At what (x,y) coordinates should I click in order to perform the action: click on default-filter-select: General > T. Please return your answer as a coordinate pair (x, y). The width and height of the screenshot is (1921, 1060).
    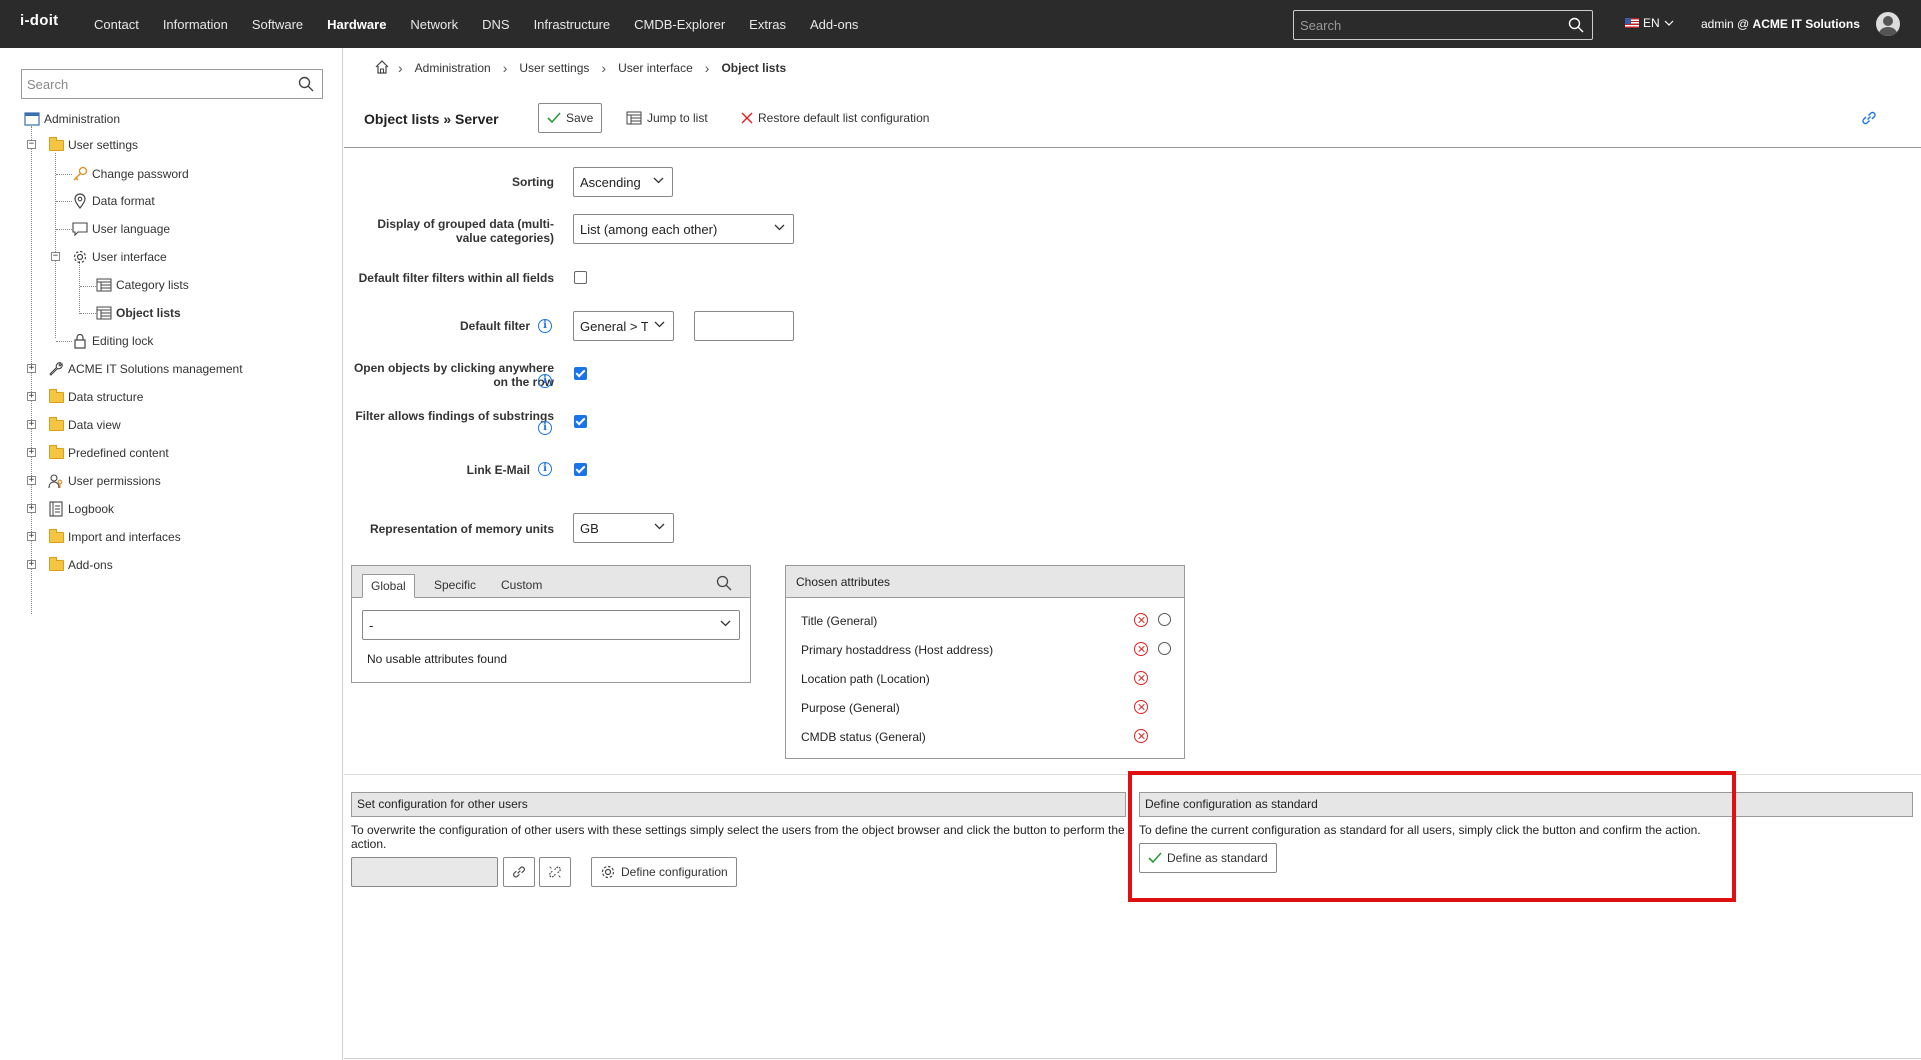
    Looking at the image, I should click on (623, 326).